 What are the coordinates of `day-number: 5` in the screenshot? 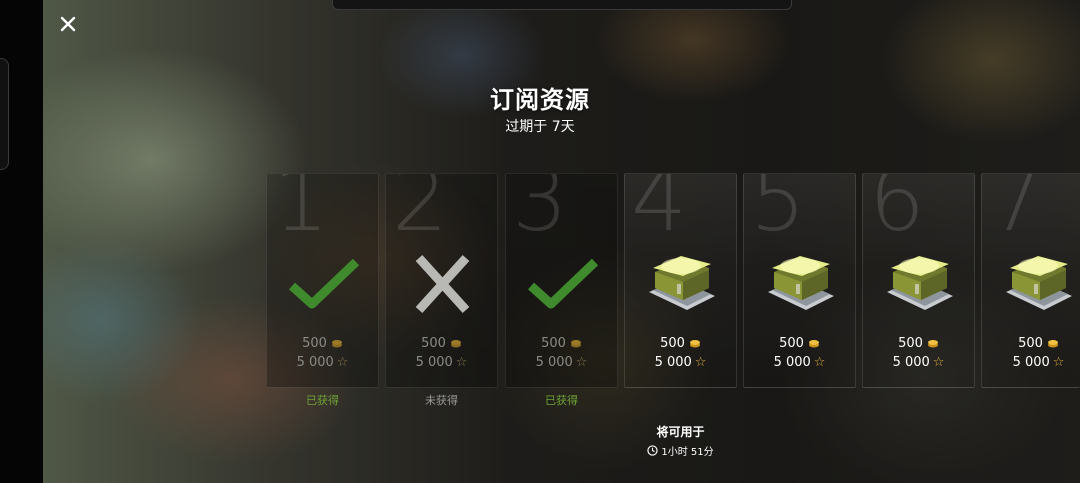 It's located at (778, 212).